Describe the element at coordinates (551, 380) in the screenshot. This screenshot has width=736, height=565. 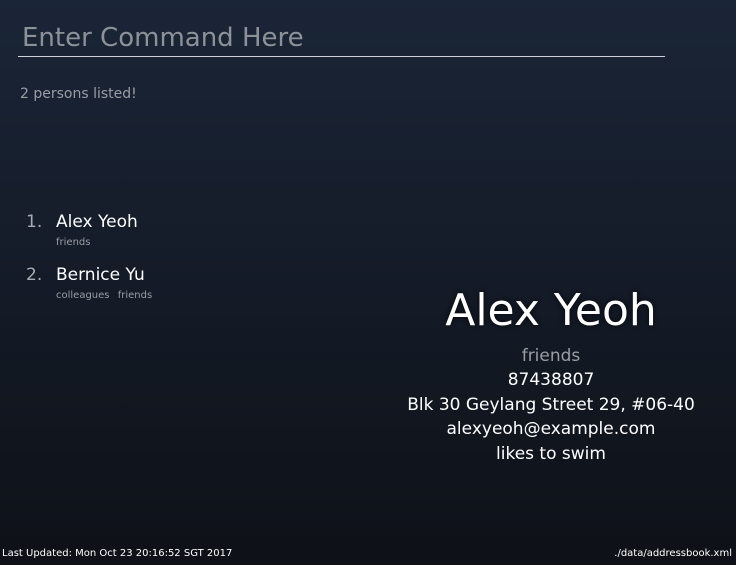
I see `detail-phone: 87438807` at that location.